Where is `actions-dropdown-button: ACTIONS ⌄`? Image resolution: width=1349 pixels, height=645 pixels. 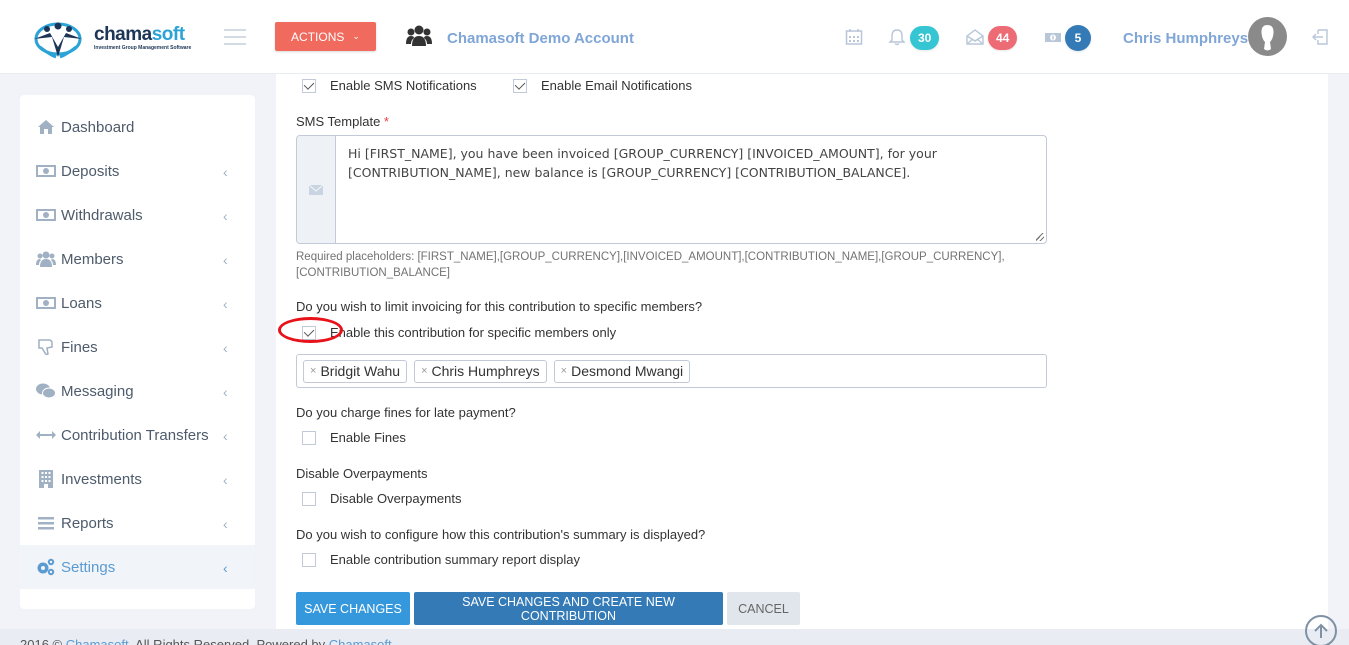 actions-dropdown-button: ACTIONS ⌄ is located at coordinates (325, 36).